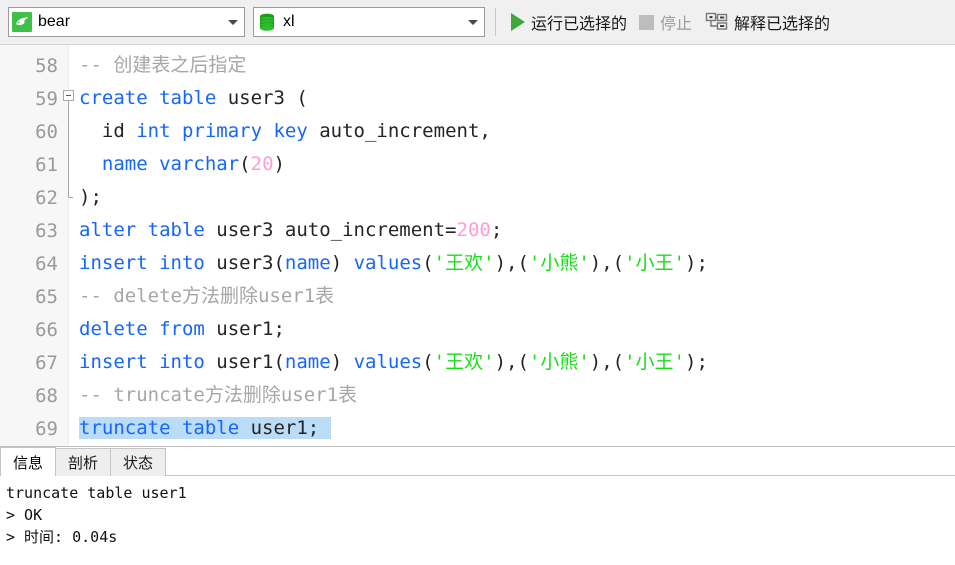 Image resolution: width=955 pixels, height=565 pixels. I want to click on explain-selected-button: 解释已选择的, so click(767, 22).